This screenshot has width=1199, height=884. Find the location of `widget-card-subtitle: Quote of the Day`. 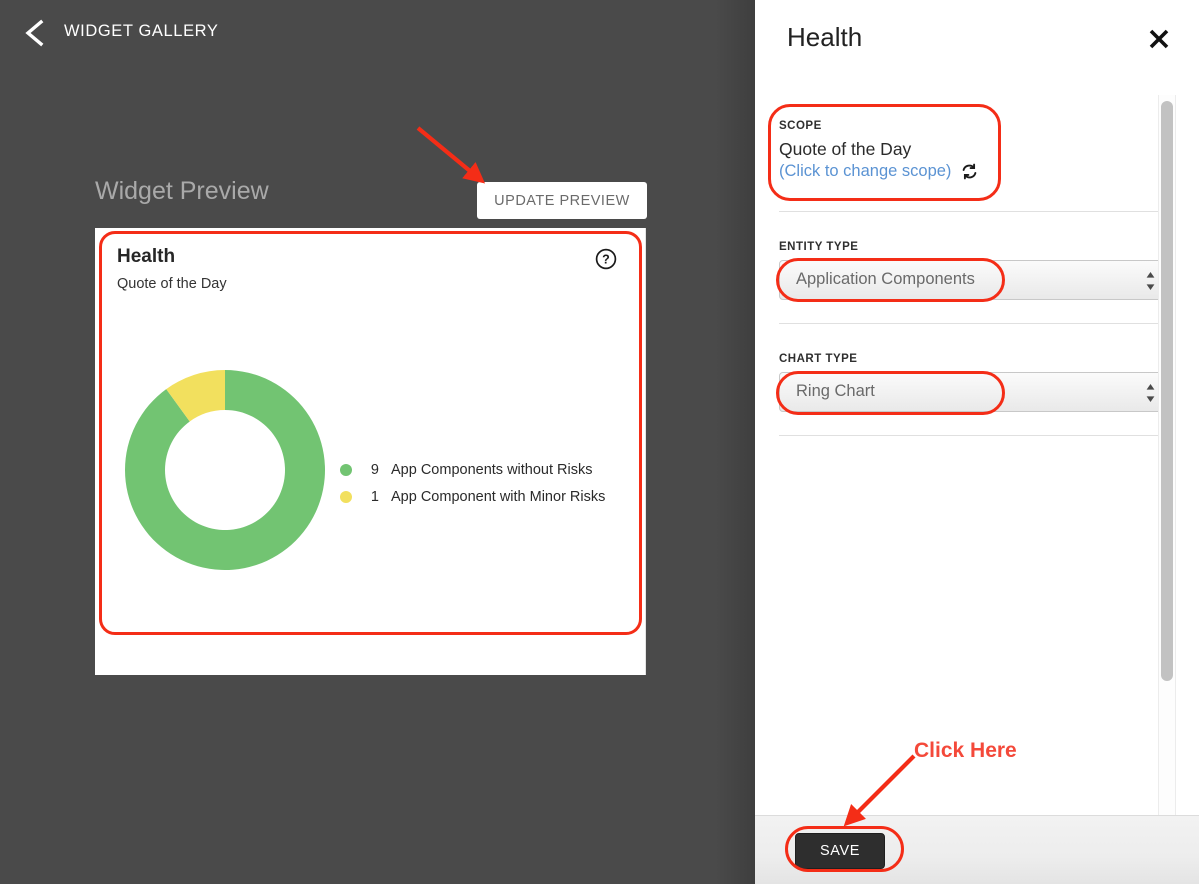

widget-card-subtitle: Quote of the Day is located at coordinates (172, 284).